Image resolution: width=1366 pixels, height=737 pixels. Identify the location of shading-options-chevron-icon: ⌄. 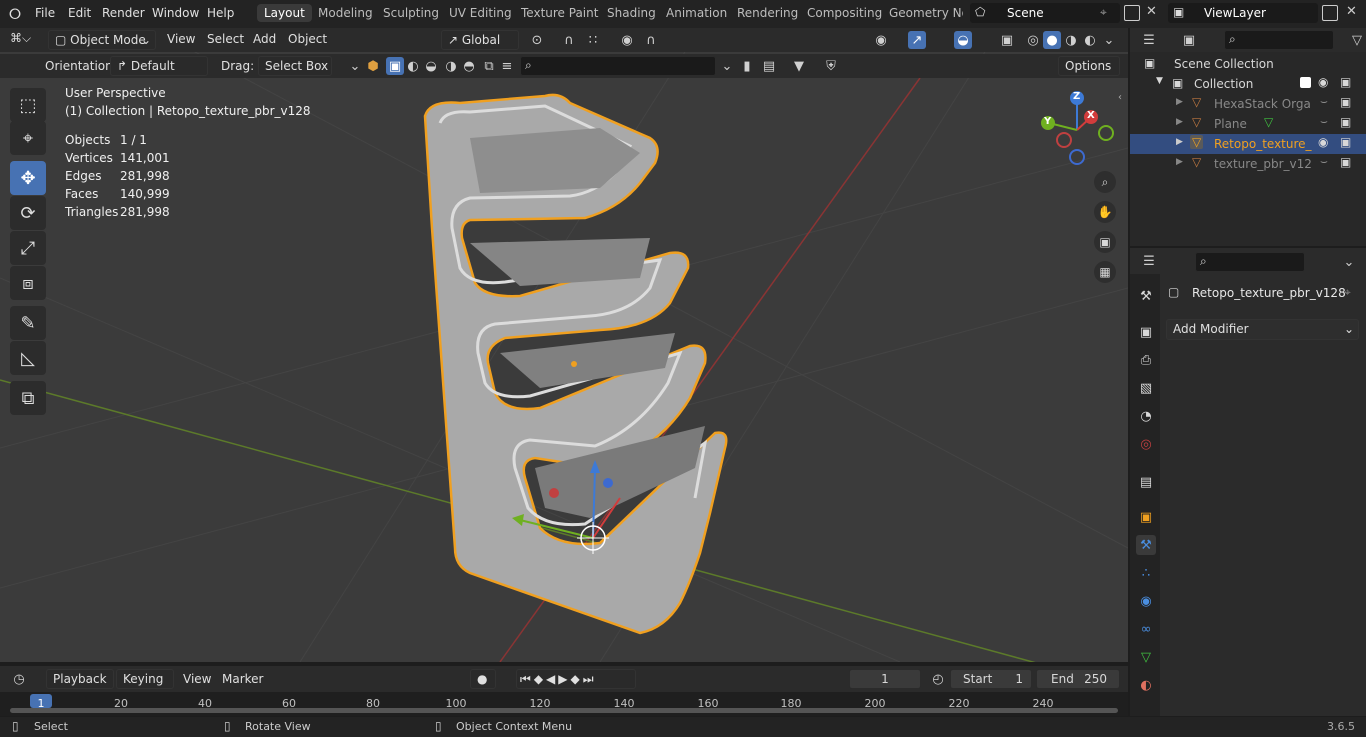
(1109, 40).